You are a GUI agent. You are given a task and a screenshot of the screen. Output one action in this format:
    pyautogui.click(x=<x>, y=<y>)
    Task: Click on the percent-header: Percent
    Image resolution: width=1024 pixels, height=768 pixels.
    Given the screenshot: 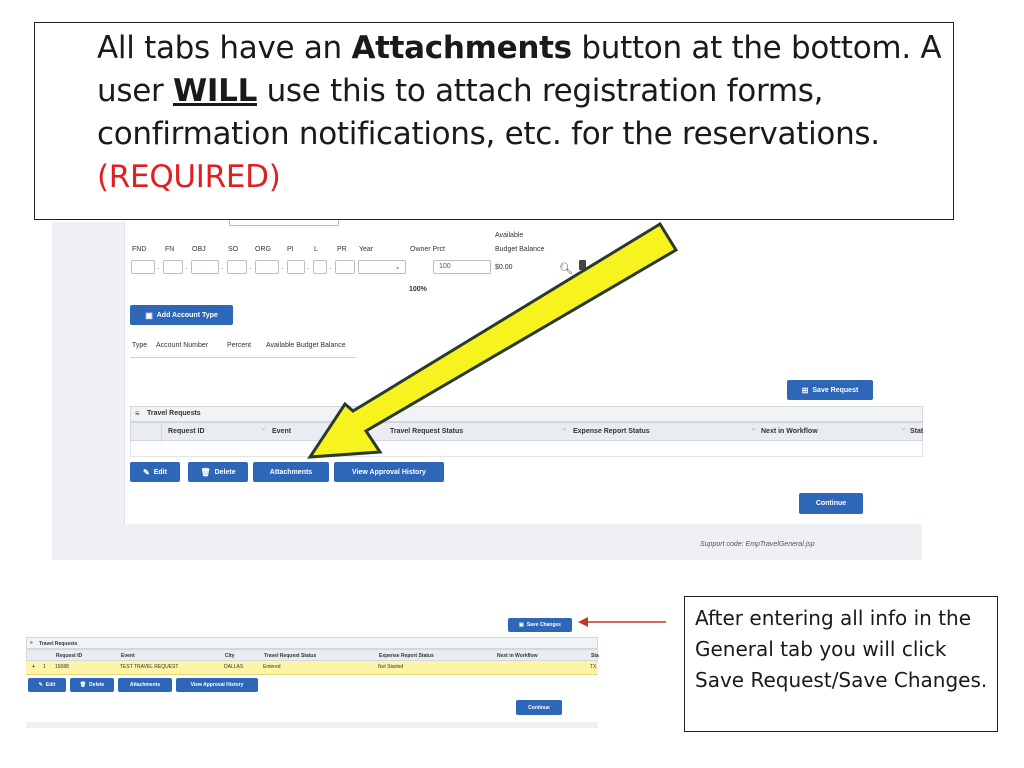 What is the action you would take?
    pyautogui.click(x=239, y=345)
    